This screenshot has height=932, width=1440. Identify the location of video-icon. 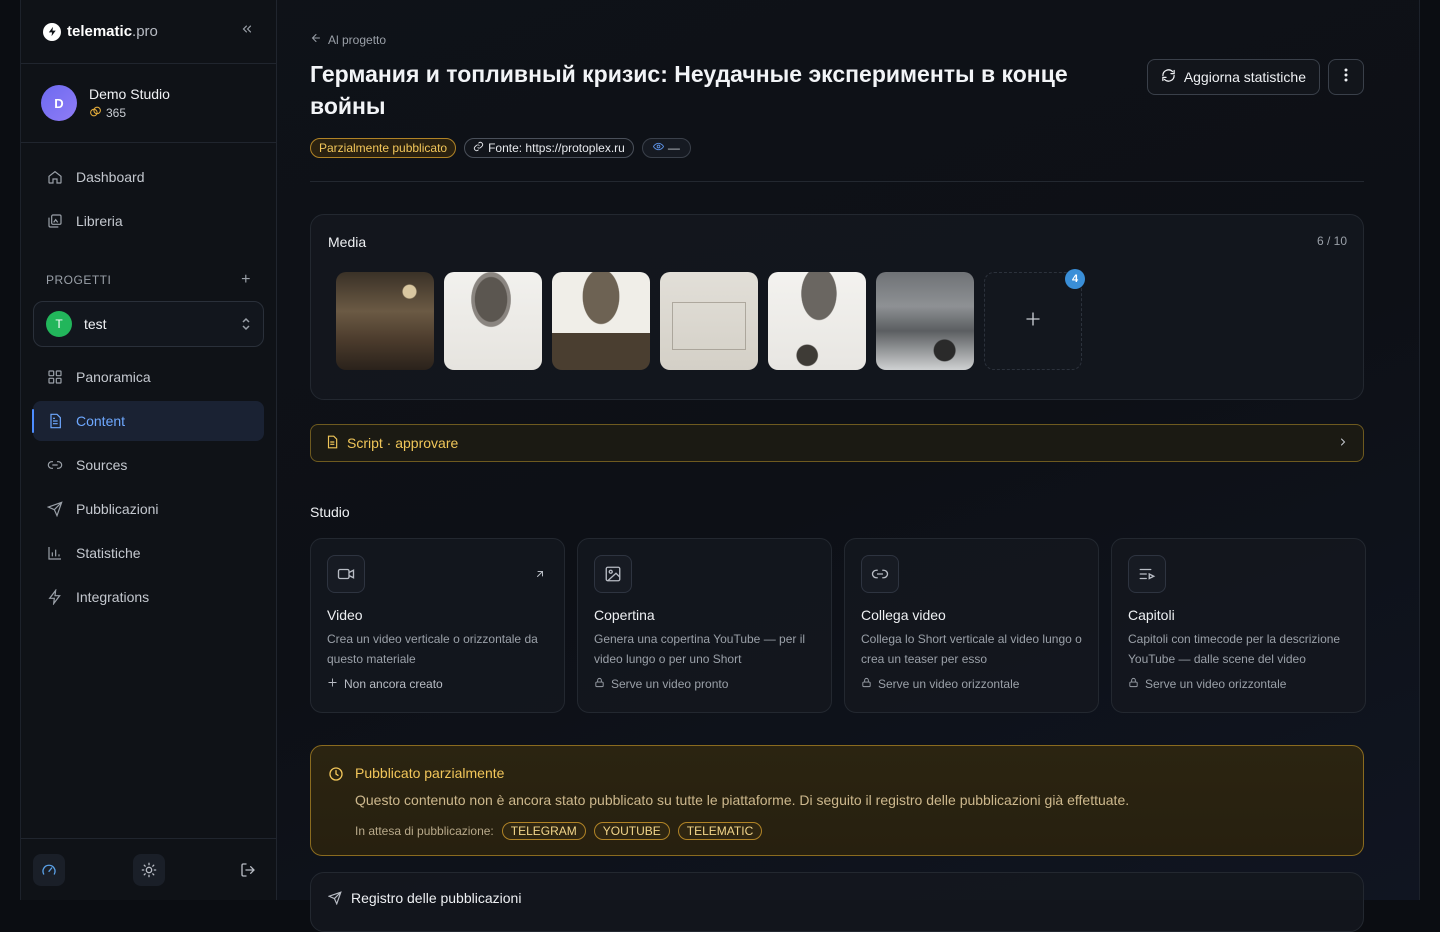
(346, 574).